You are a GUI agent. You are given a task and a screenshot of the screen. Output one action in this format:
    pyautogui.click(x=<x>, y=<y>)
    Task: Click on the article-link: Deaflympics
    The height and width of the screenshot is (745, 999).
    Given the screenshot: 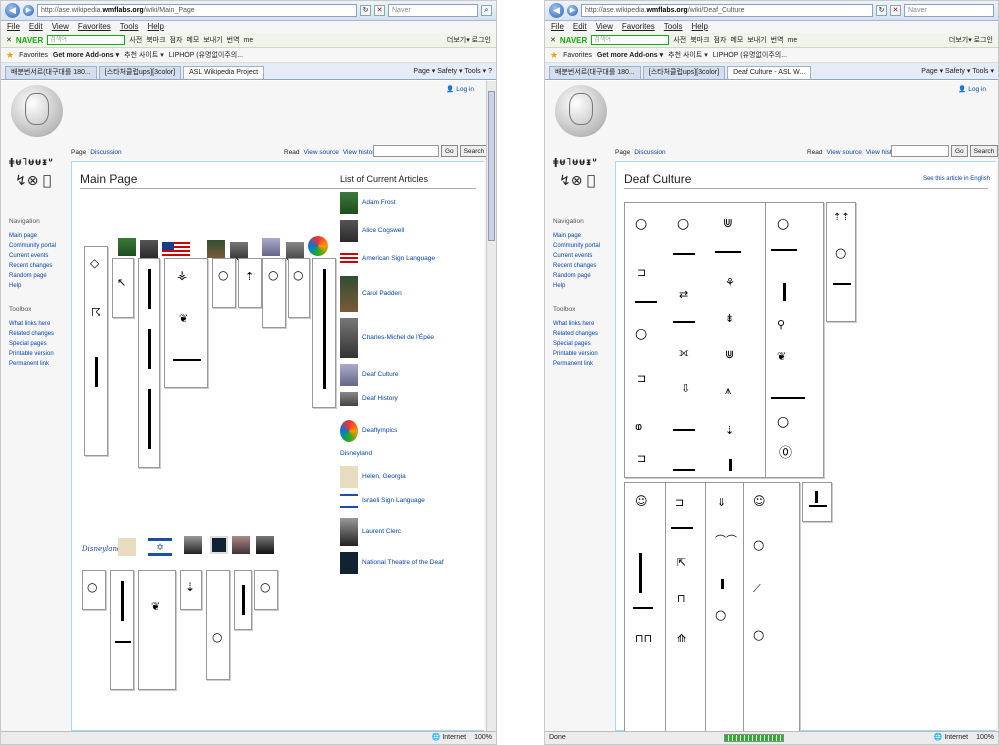 What is the action you would take?
    pyautogui.click(x=379, y=430)
    